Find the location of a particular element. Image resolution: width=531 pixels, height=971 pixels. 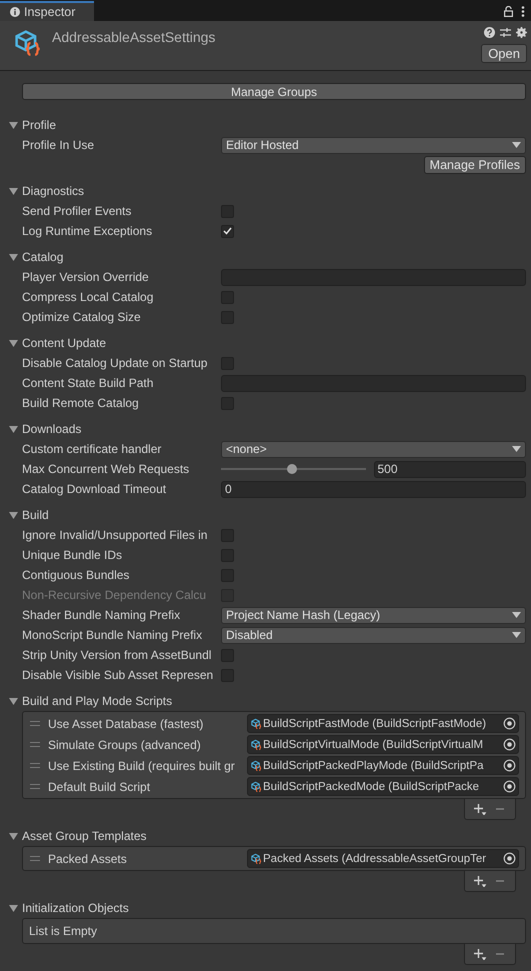

field-label: Ignore Invalid/Unsupported Files in is located at coordinates (115, 535).